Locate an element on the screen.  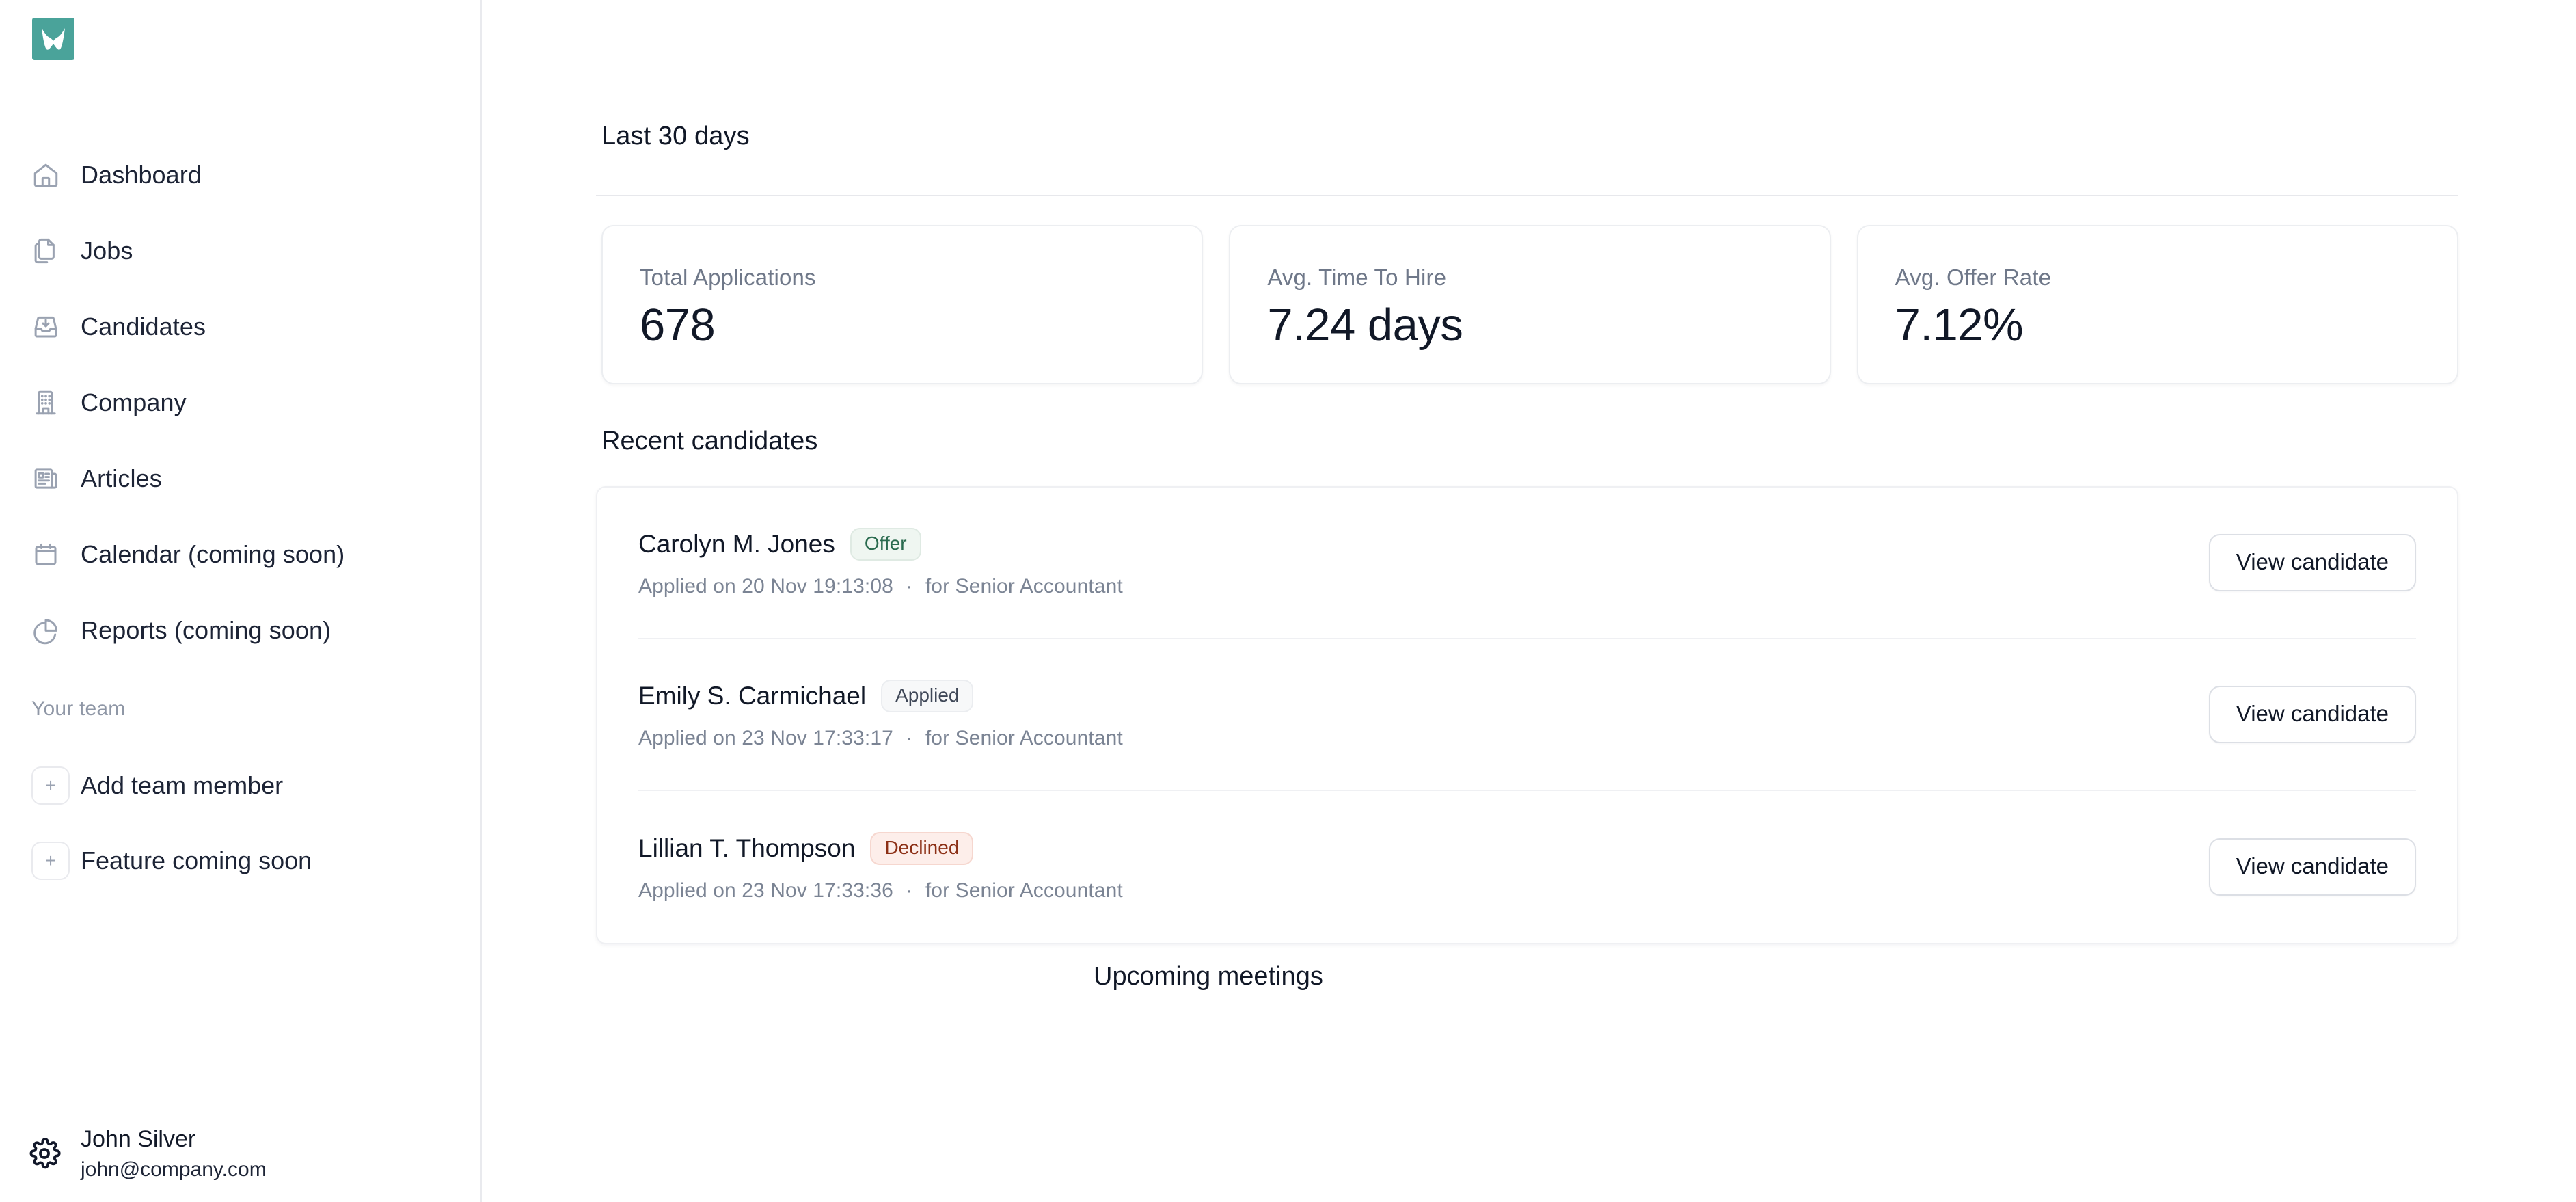
page-title: Last 30 days is located at coordinates (676, 136).